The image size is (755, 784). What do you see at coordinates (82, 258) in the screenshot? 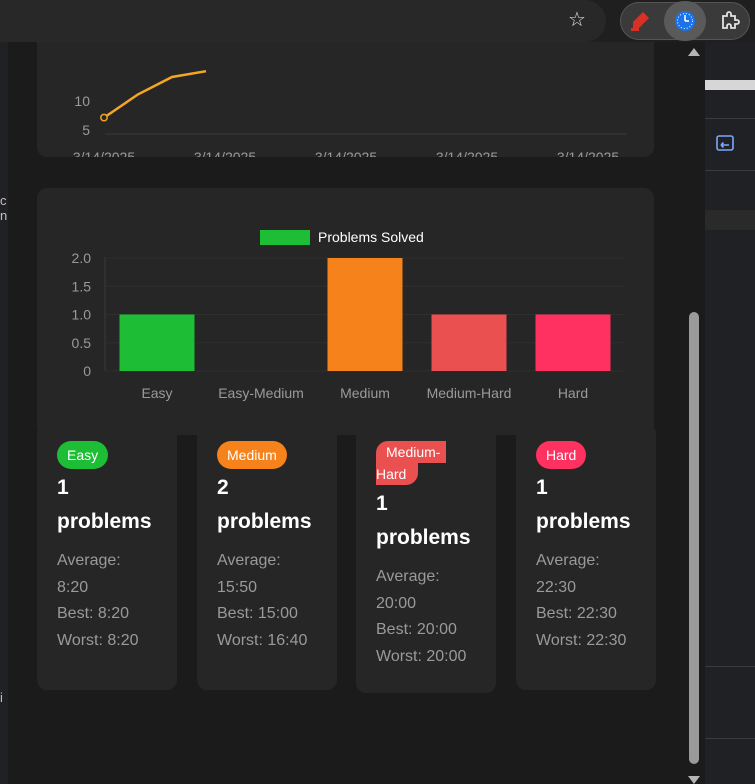
I see `y-tick-label: 2.0` at bounding box center [82, 258].